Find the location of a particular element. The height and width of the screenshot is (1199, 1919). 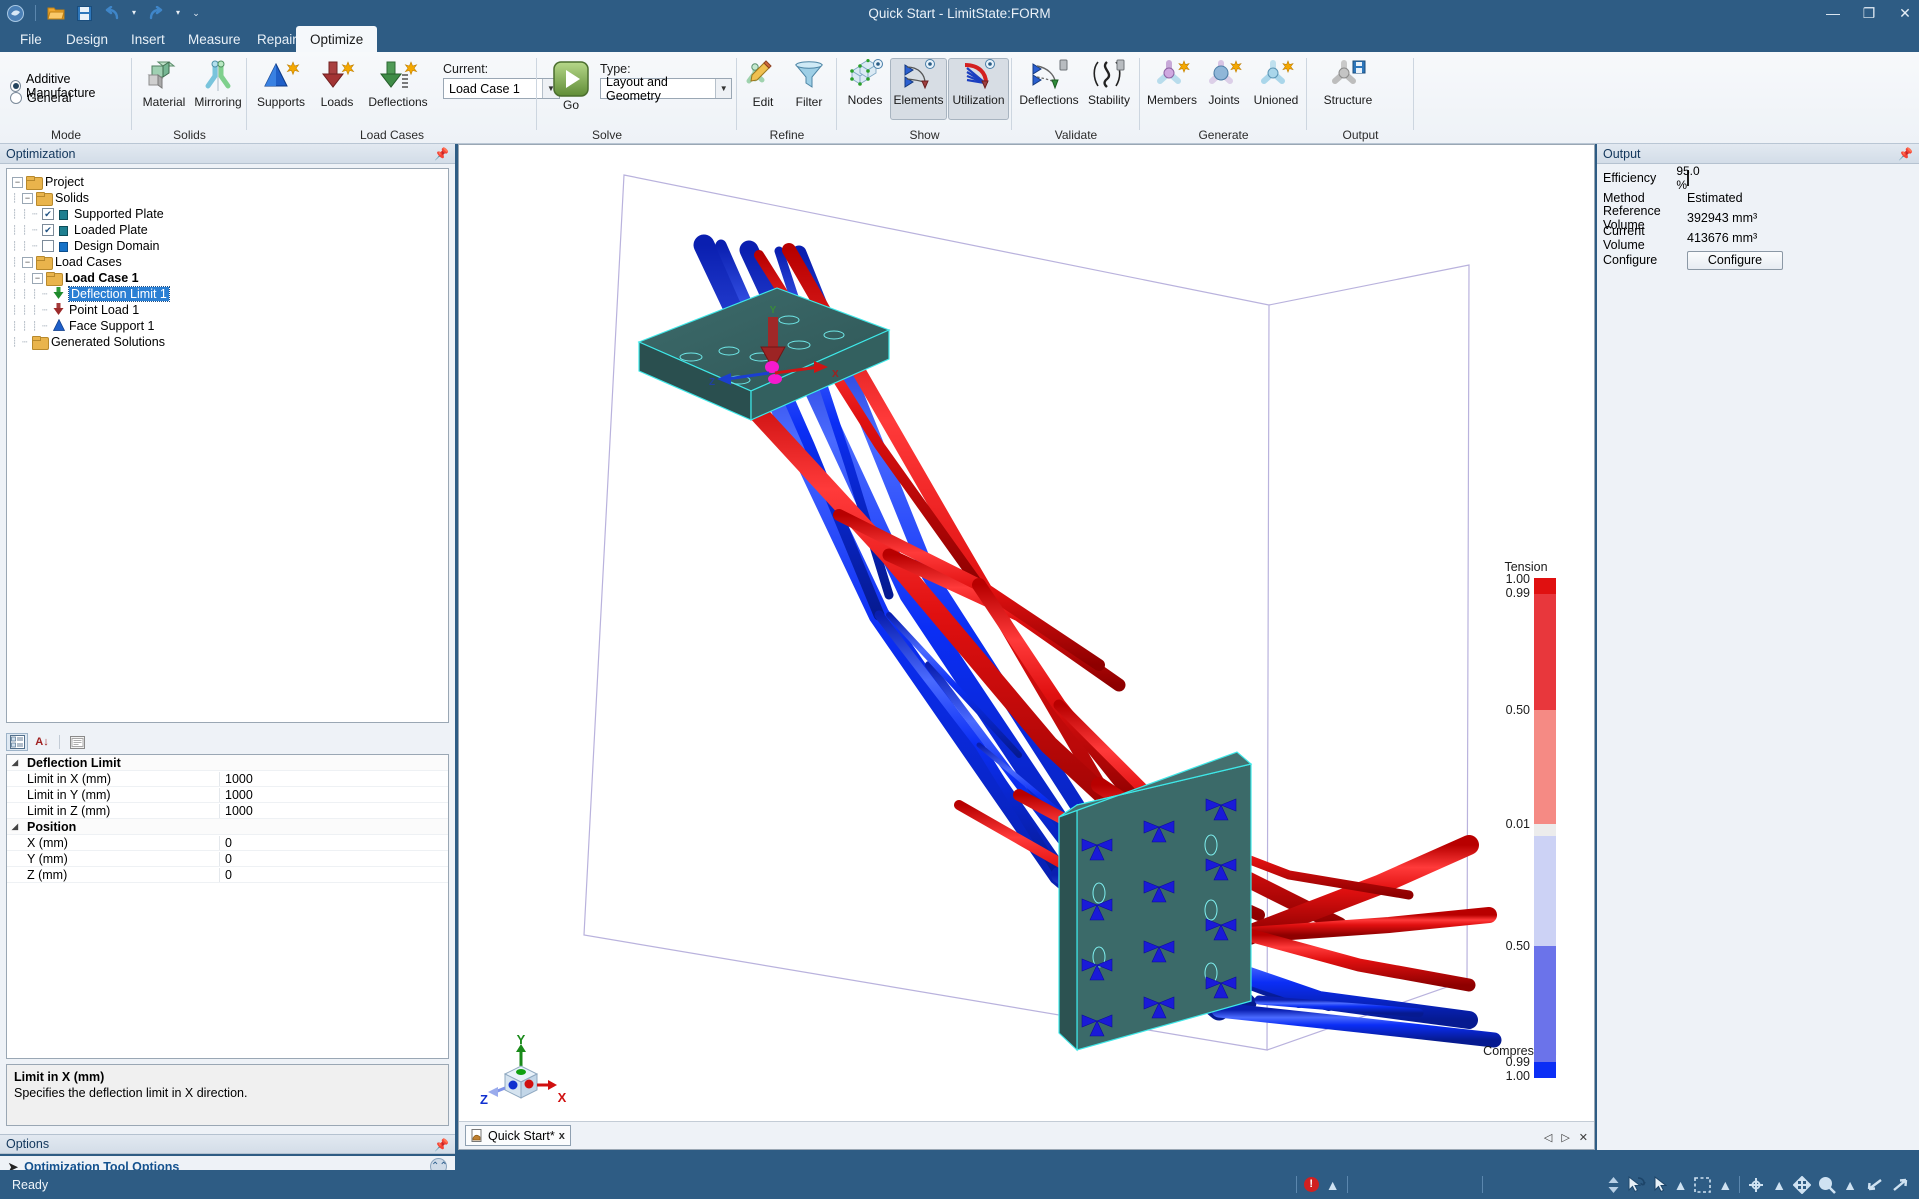

property-row: Z (mm) 0 is located at coordinates (227, 875).